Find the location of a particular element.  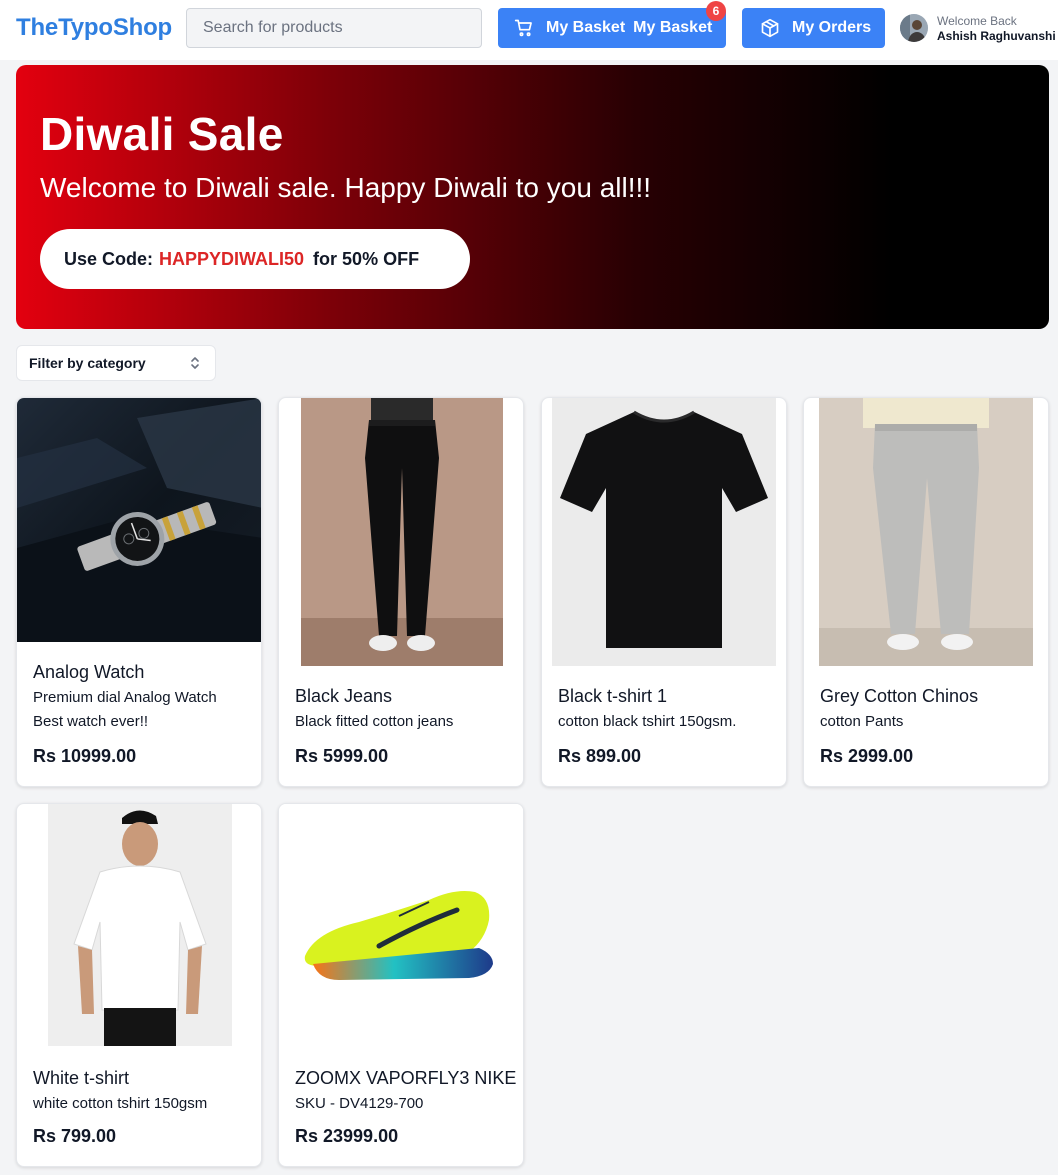

jeans-photo is located at coordinates (402, 532).